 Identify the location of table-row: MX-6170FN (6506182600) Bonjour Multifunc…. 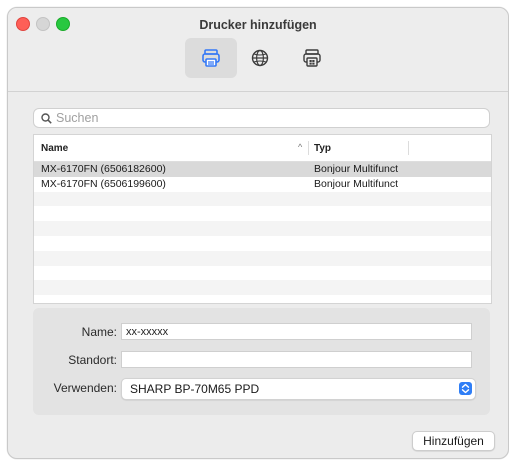
(262, 169).